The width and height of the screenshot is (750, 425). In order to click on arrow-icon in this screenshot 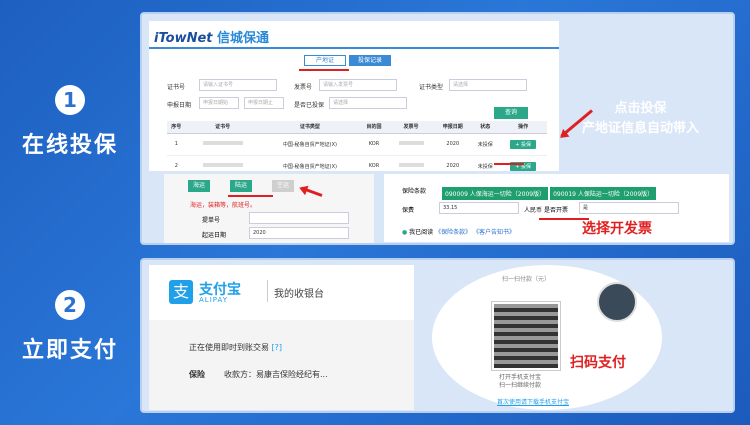, I will do `click(311, 191)`.